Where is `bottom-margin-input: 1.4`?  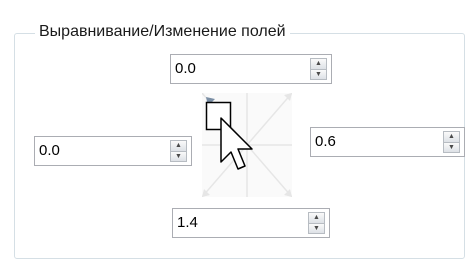
bottom-margin-input: 1.4 is located at coordinates (187, 223).